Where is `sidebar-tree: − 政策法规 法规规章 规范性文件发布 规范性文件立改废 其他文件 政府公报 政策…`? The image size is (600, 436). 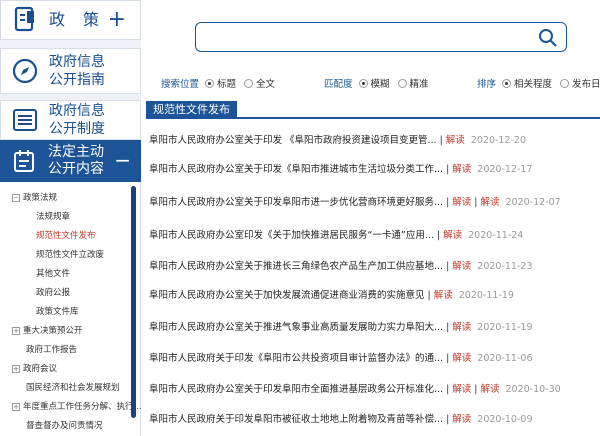
sidebar-tree: − 政策法规 法规规章 规范性文件发布 规范性文件立改废 其他文件 政府公报 政策… is located at coordinates (70, 309).